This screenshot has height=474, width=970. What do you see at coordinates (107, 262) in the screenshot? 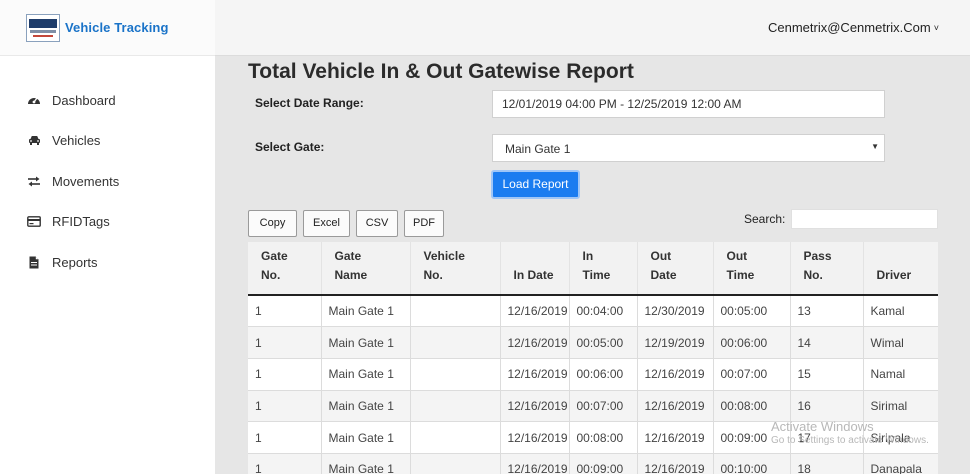
I see `sidebar-item-reports: Reports` at bounding box center [107, 262].